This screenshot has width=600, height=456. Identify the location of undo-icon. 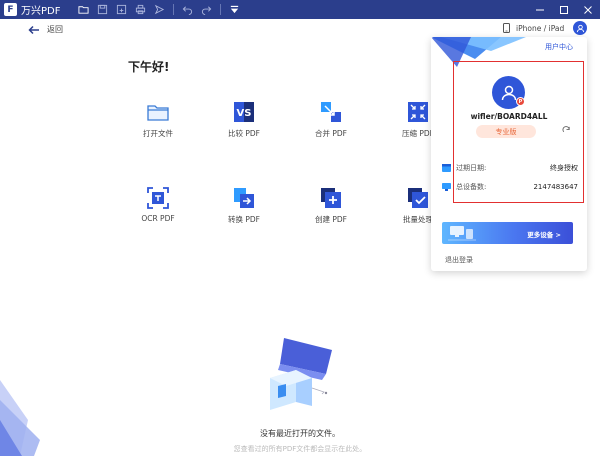
(187, 9).